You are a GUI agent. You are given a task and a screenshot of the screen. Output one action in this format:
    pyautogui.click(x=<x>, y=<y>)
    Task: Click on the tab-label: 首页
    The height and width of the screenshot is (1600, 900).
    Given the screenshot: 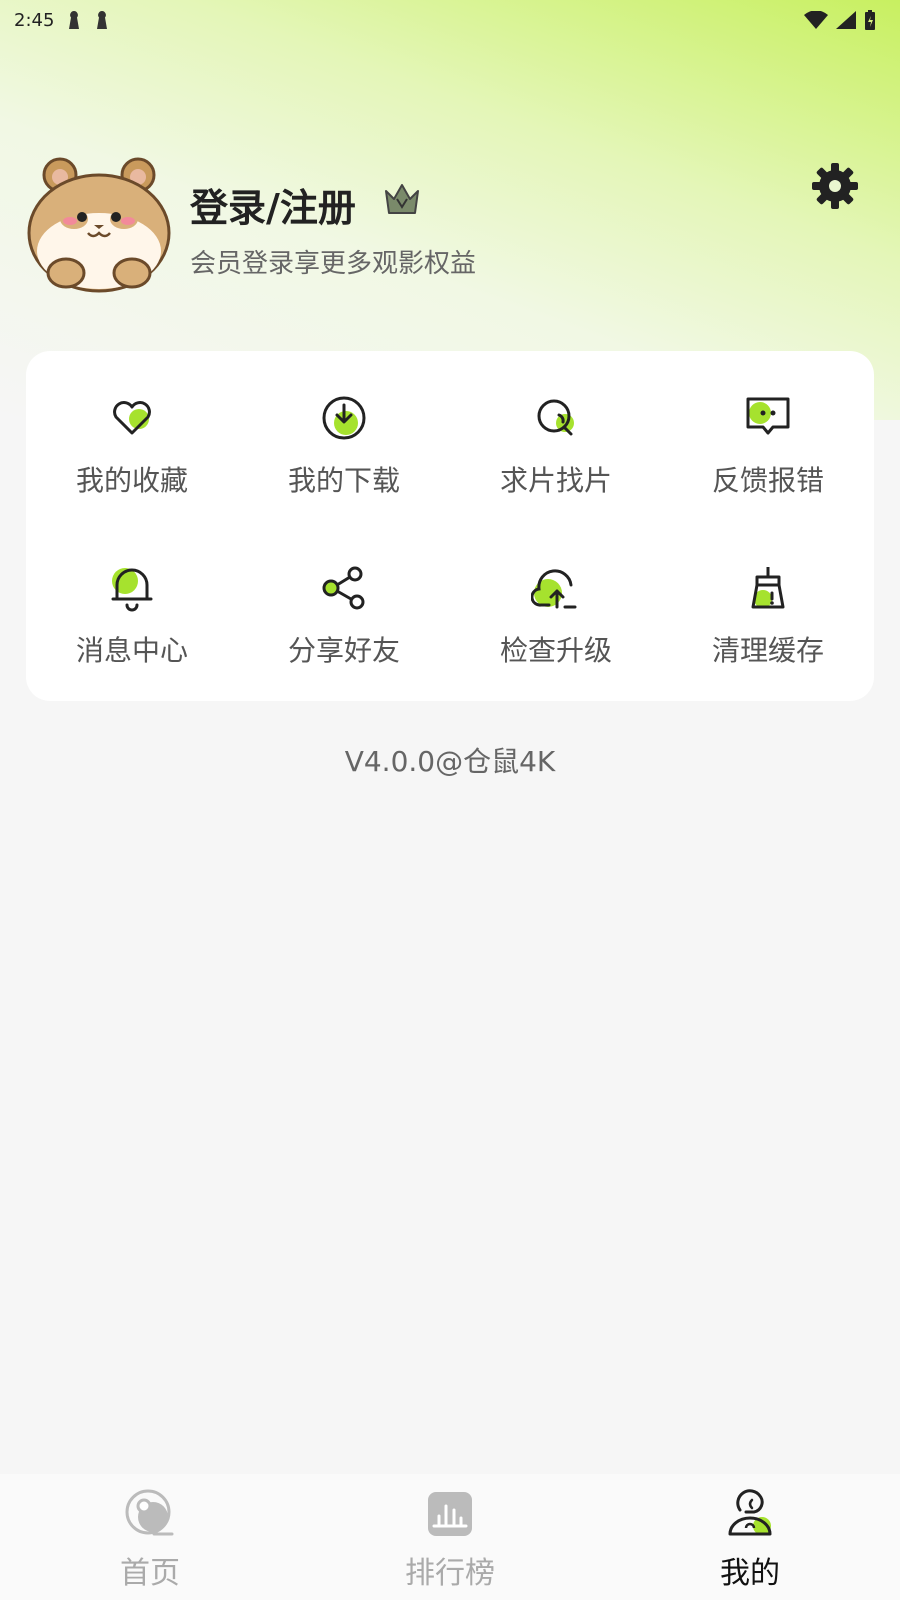 What is the action you would take?
    pyautogui.click(x=150, y=1573)
    